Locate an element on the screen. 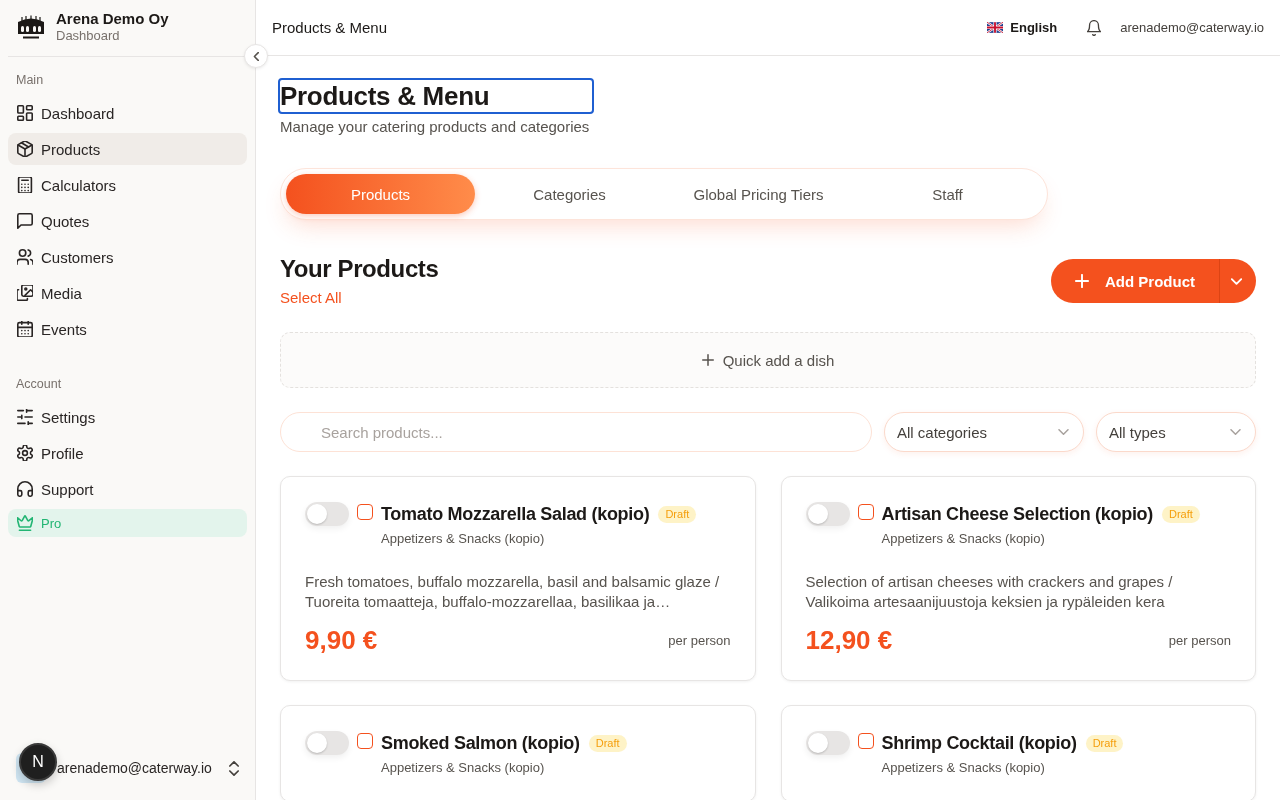  calculator-icon is located at coordinates (25, 185).